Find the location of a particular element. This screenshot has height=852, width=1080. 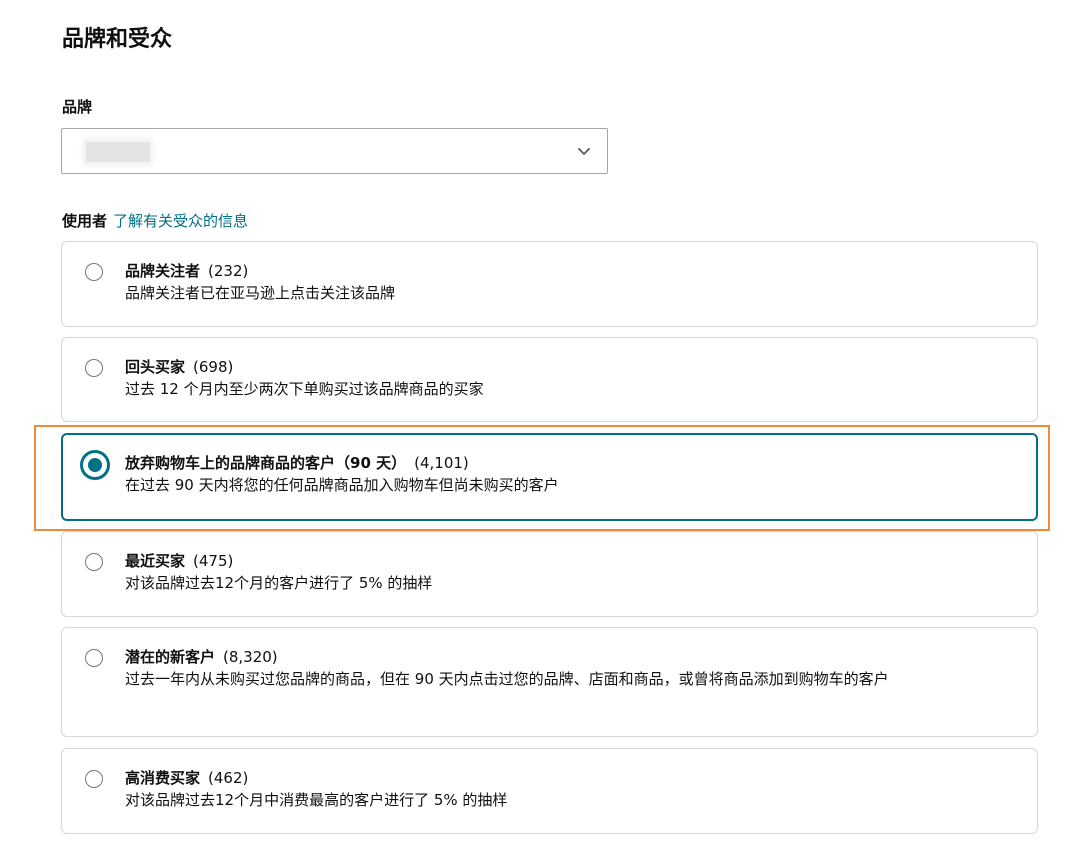

audience-option-top-spenders: 高消费买家 (462) 对该品牌过去12个月中消费最高的客户进行了 5% 的抽样 is located at coordinates (549, 791).